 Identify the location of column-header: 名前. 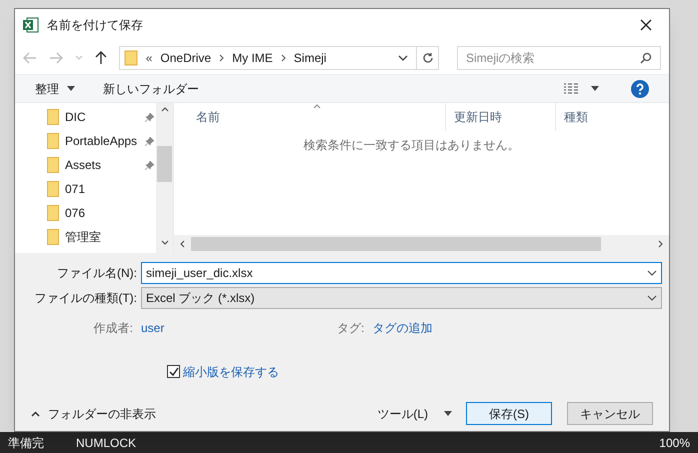
(208, 117).